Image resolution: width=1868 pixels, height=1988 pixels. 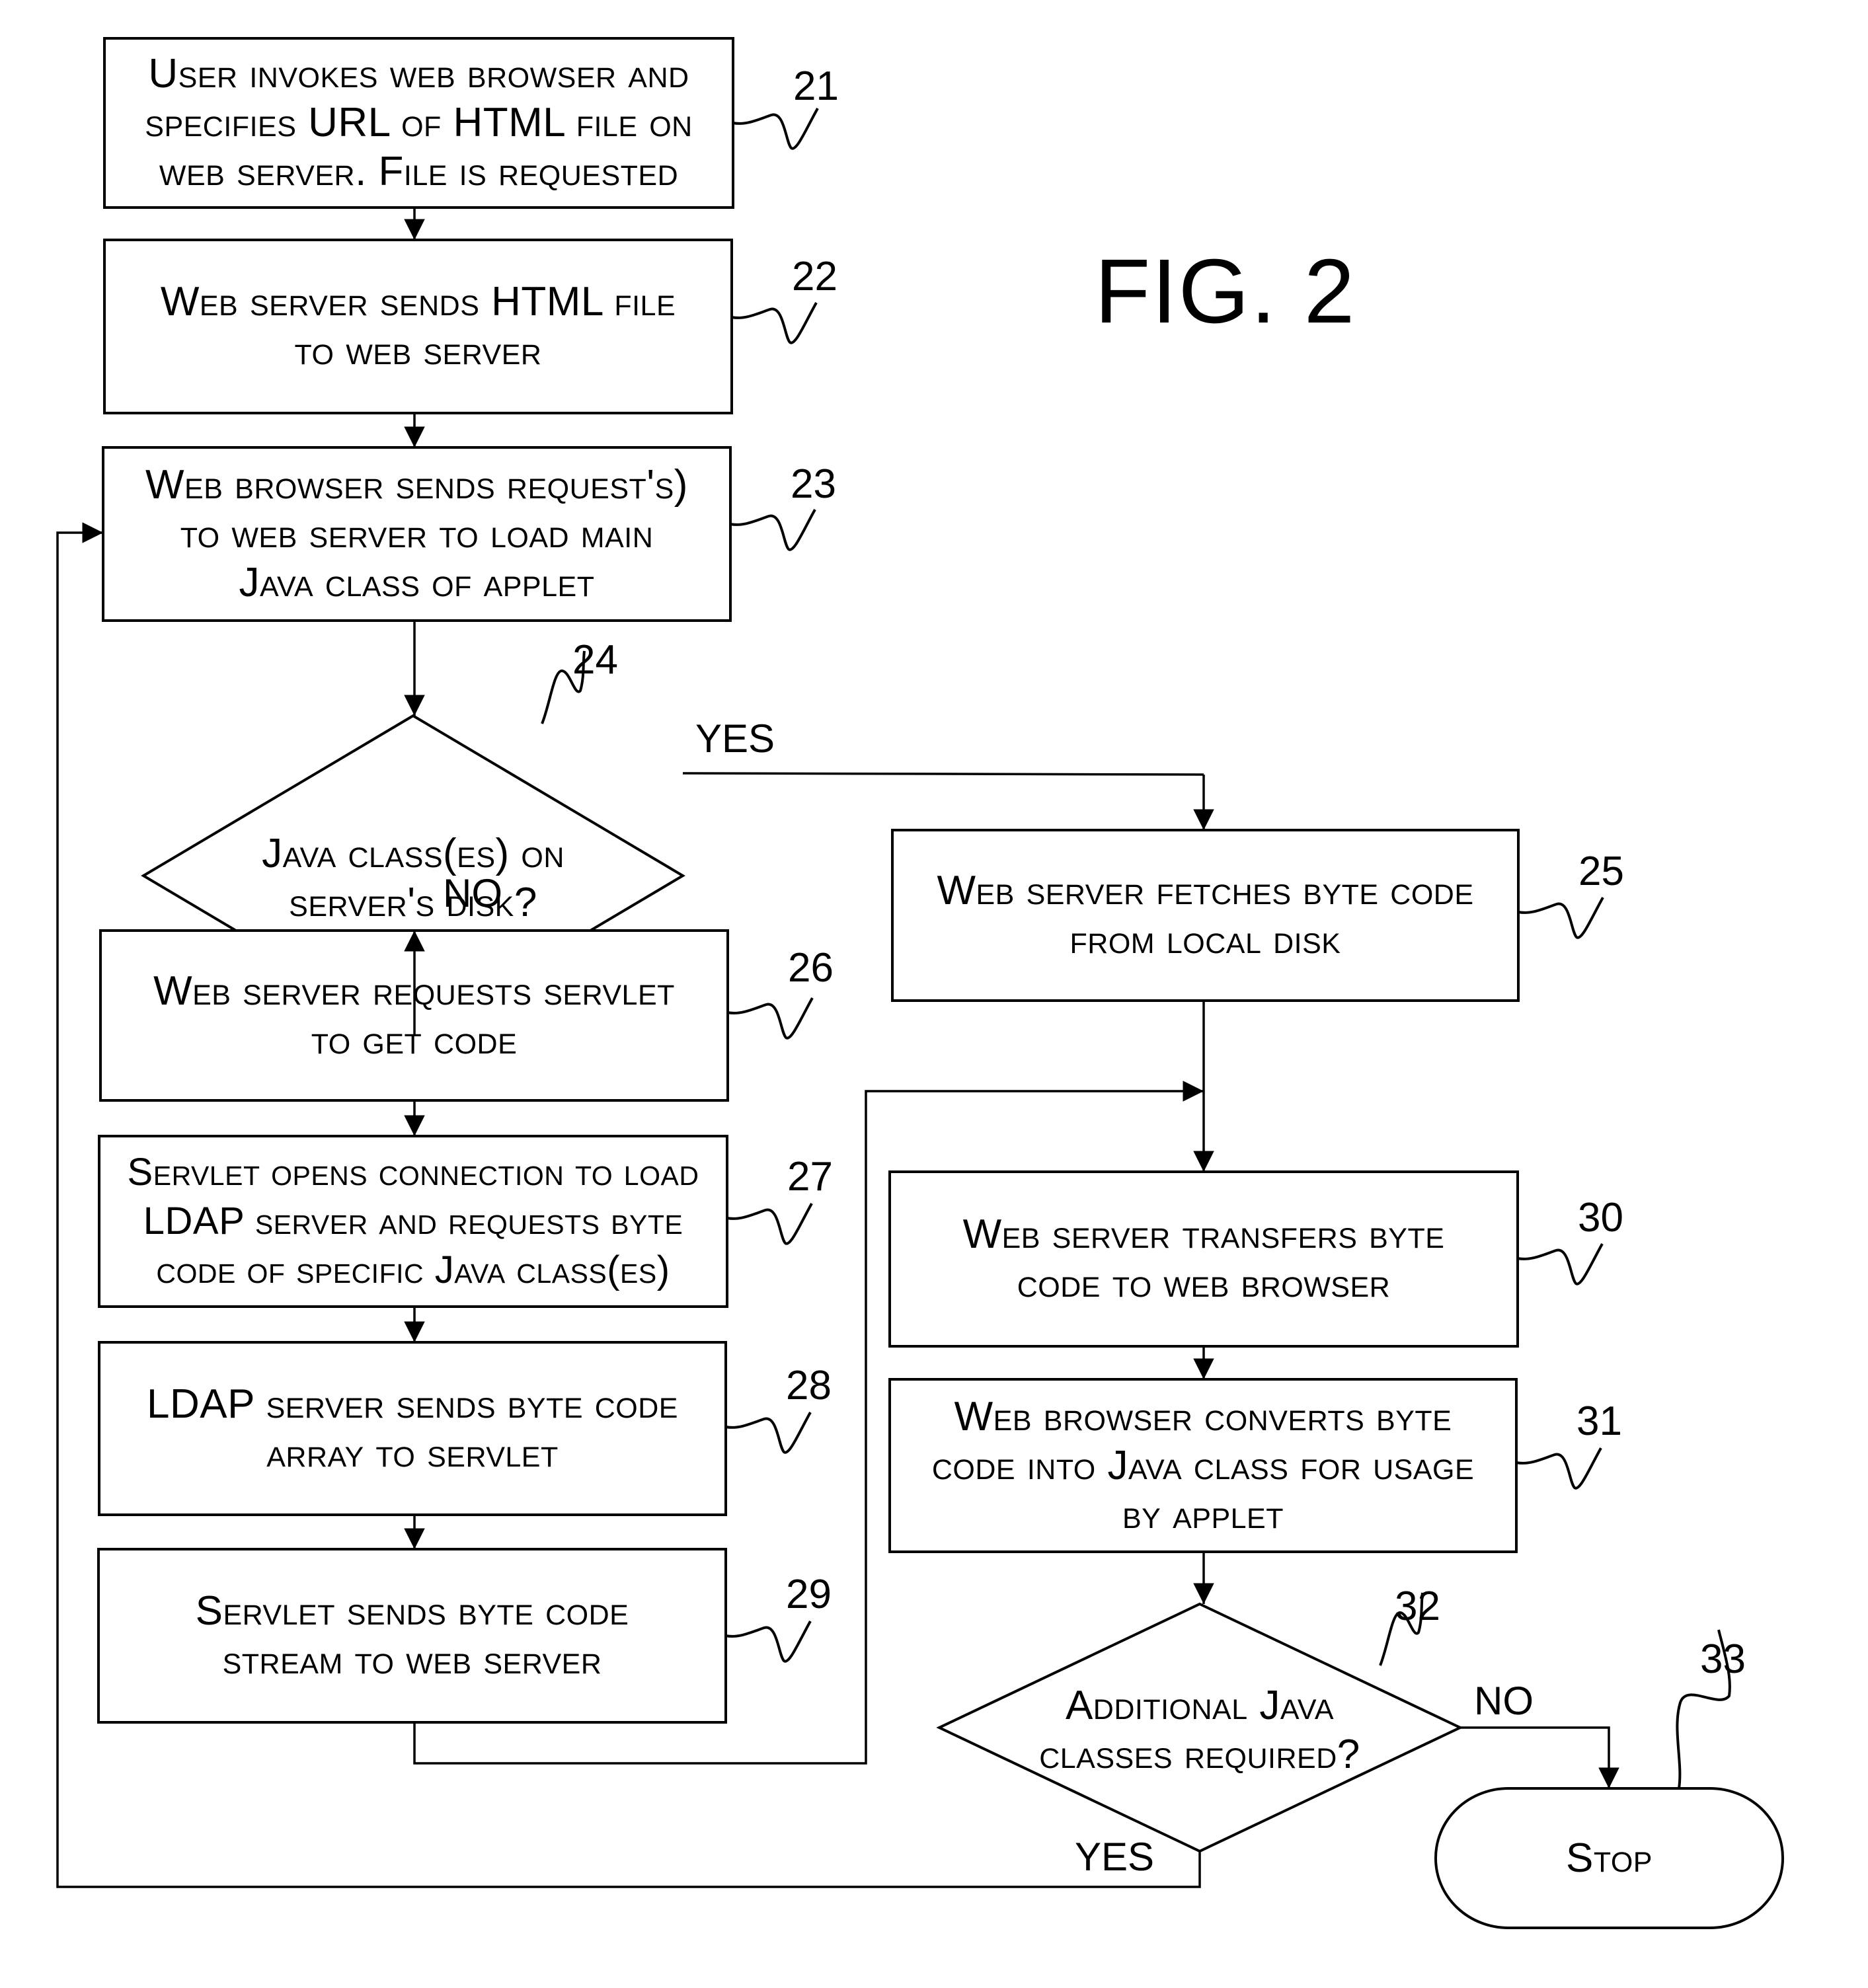 I want to click on node-text-line: code of specific Java class(es), so click(x=413, y=1269).